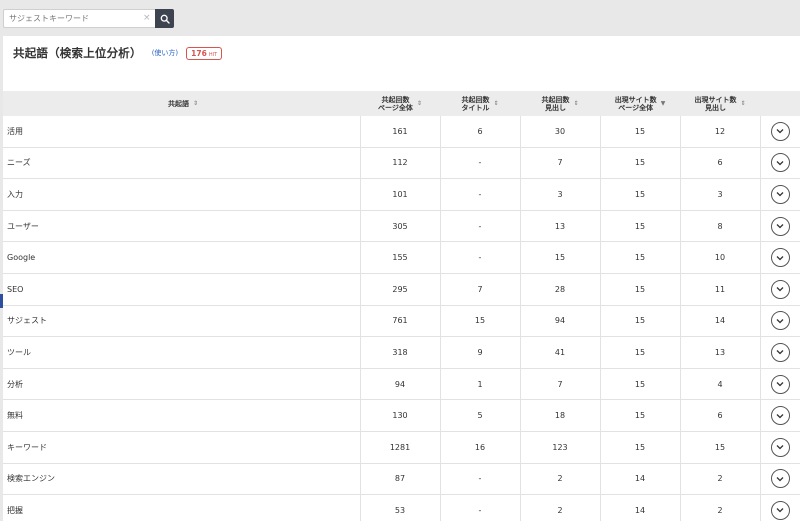 The width and height of the screenshot is (800, 521). Describe the element at coordinates (400, 321) in the screenshot. I see `page-count-cell: 761` at that location.